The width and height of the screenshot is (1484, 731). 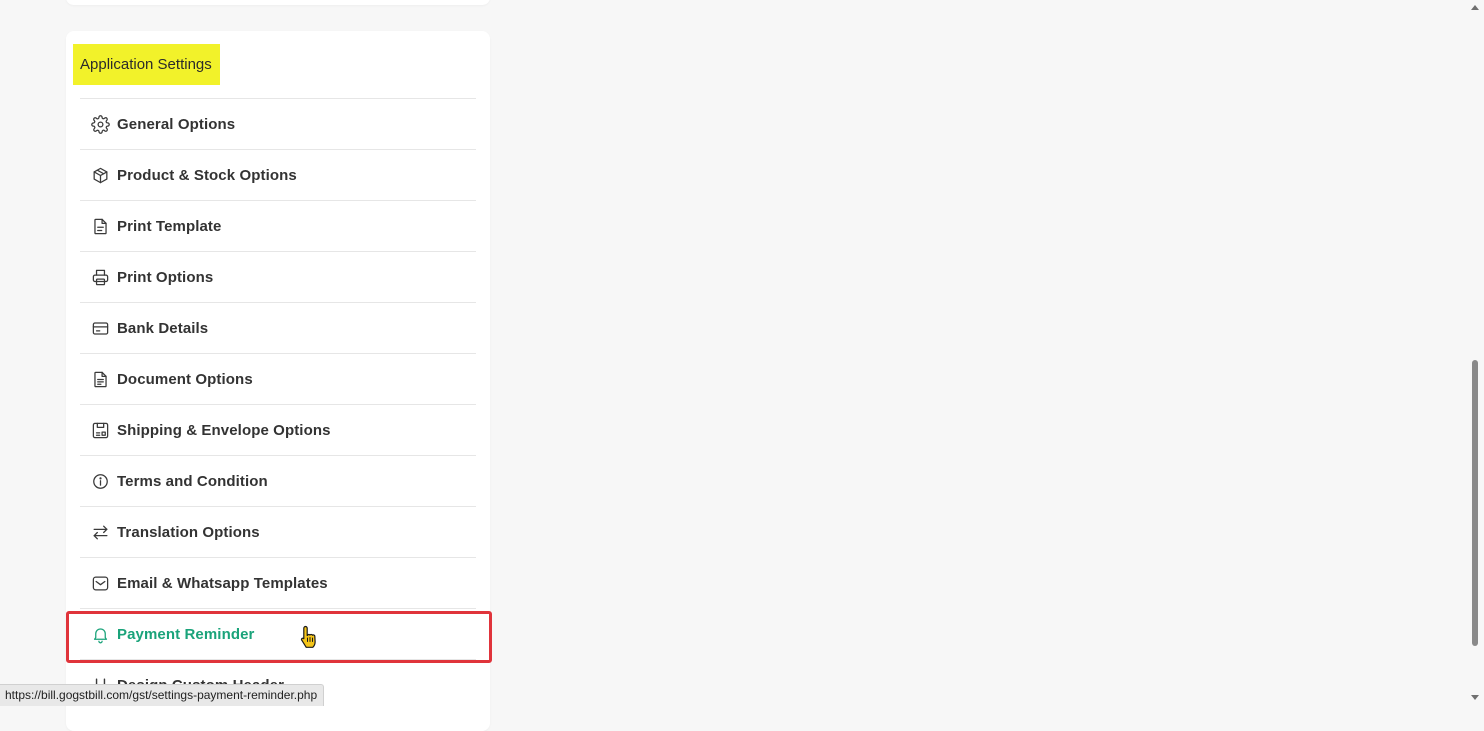 I want to click on menu-item-label: Email & Whatsapp Templates, so click(x=222, y=583).